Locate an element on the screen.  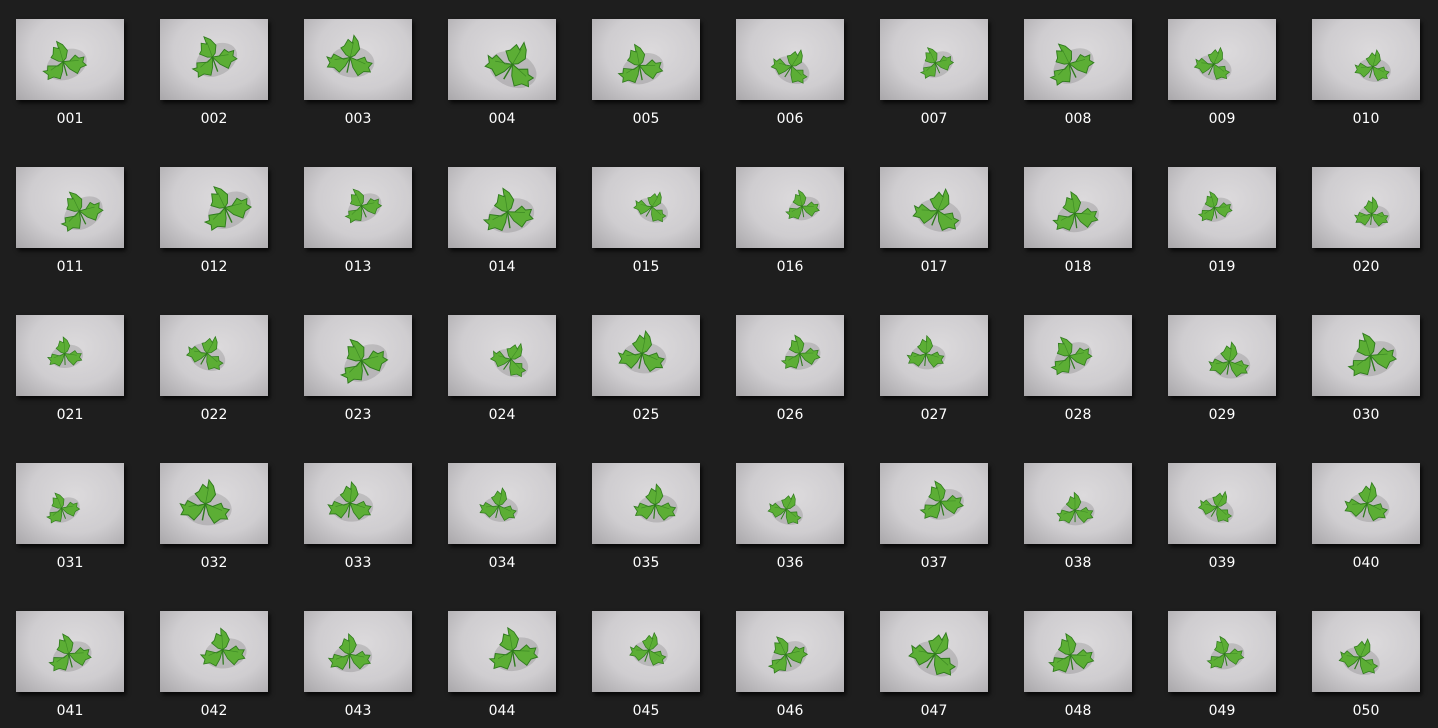
file-item: 024 is located at coordinates (504, 385).